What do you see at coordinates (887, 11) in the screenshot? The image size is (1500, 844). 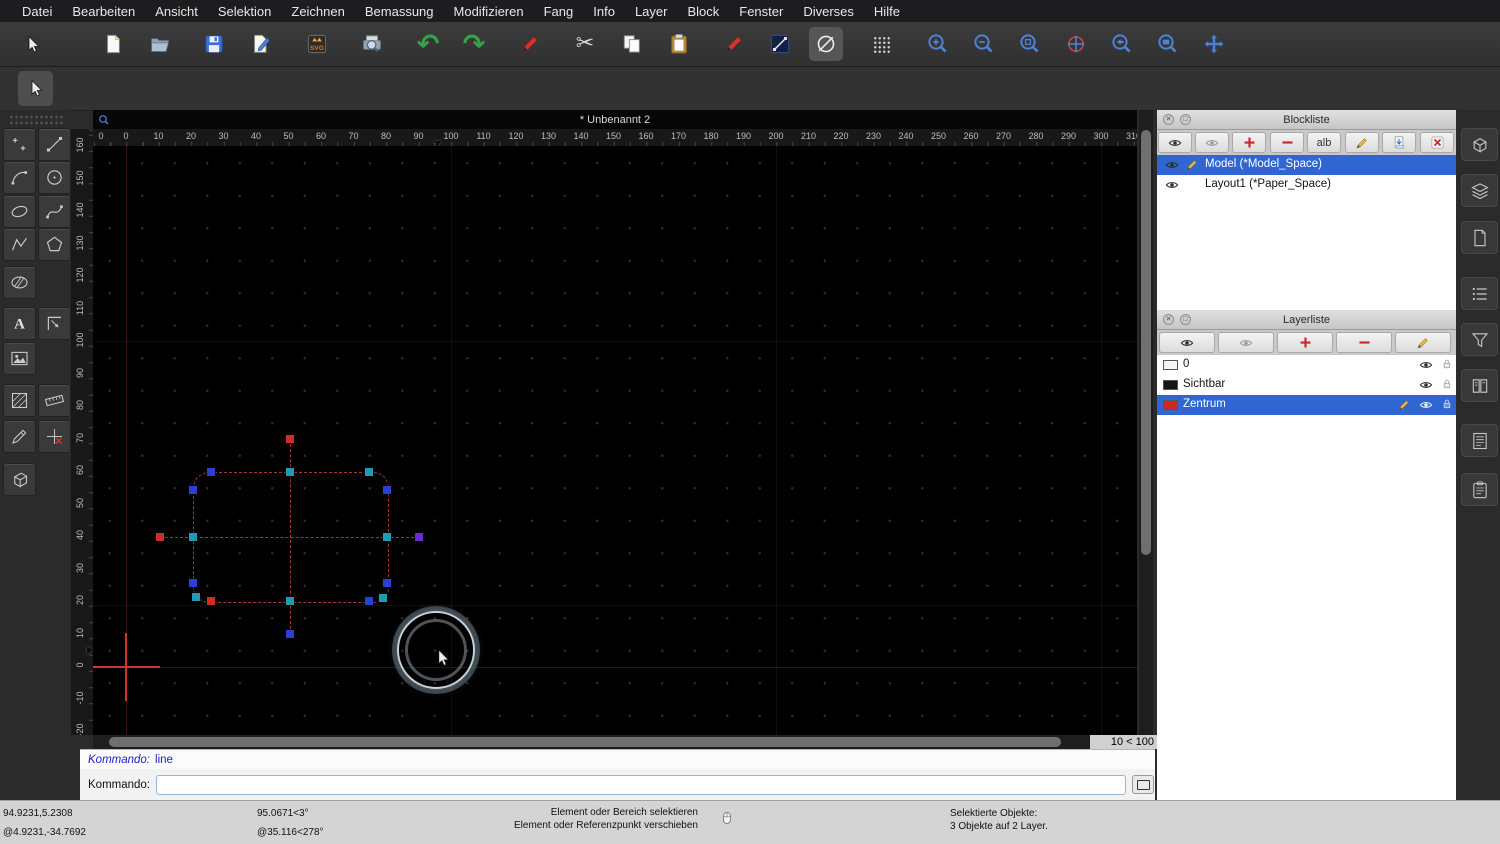 I see `menu-hilfe: Hilfe` at bounding box center [887, 11].